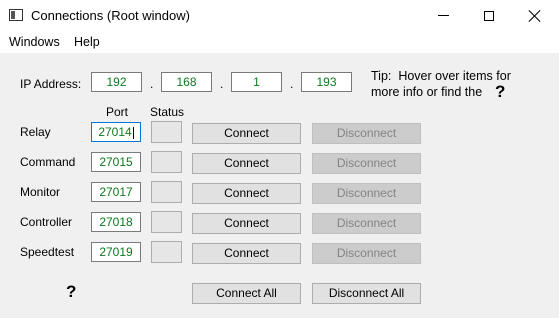  What do you see at coordinates (116, 82) in the screenshot?
I see `ip-octet-1-field: 192` at bounding box center [116, 82].